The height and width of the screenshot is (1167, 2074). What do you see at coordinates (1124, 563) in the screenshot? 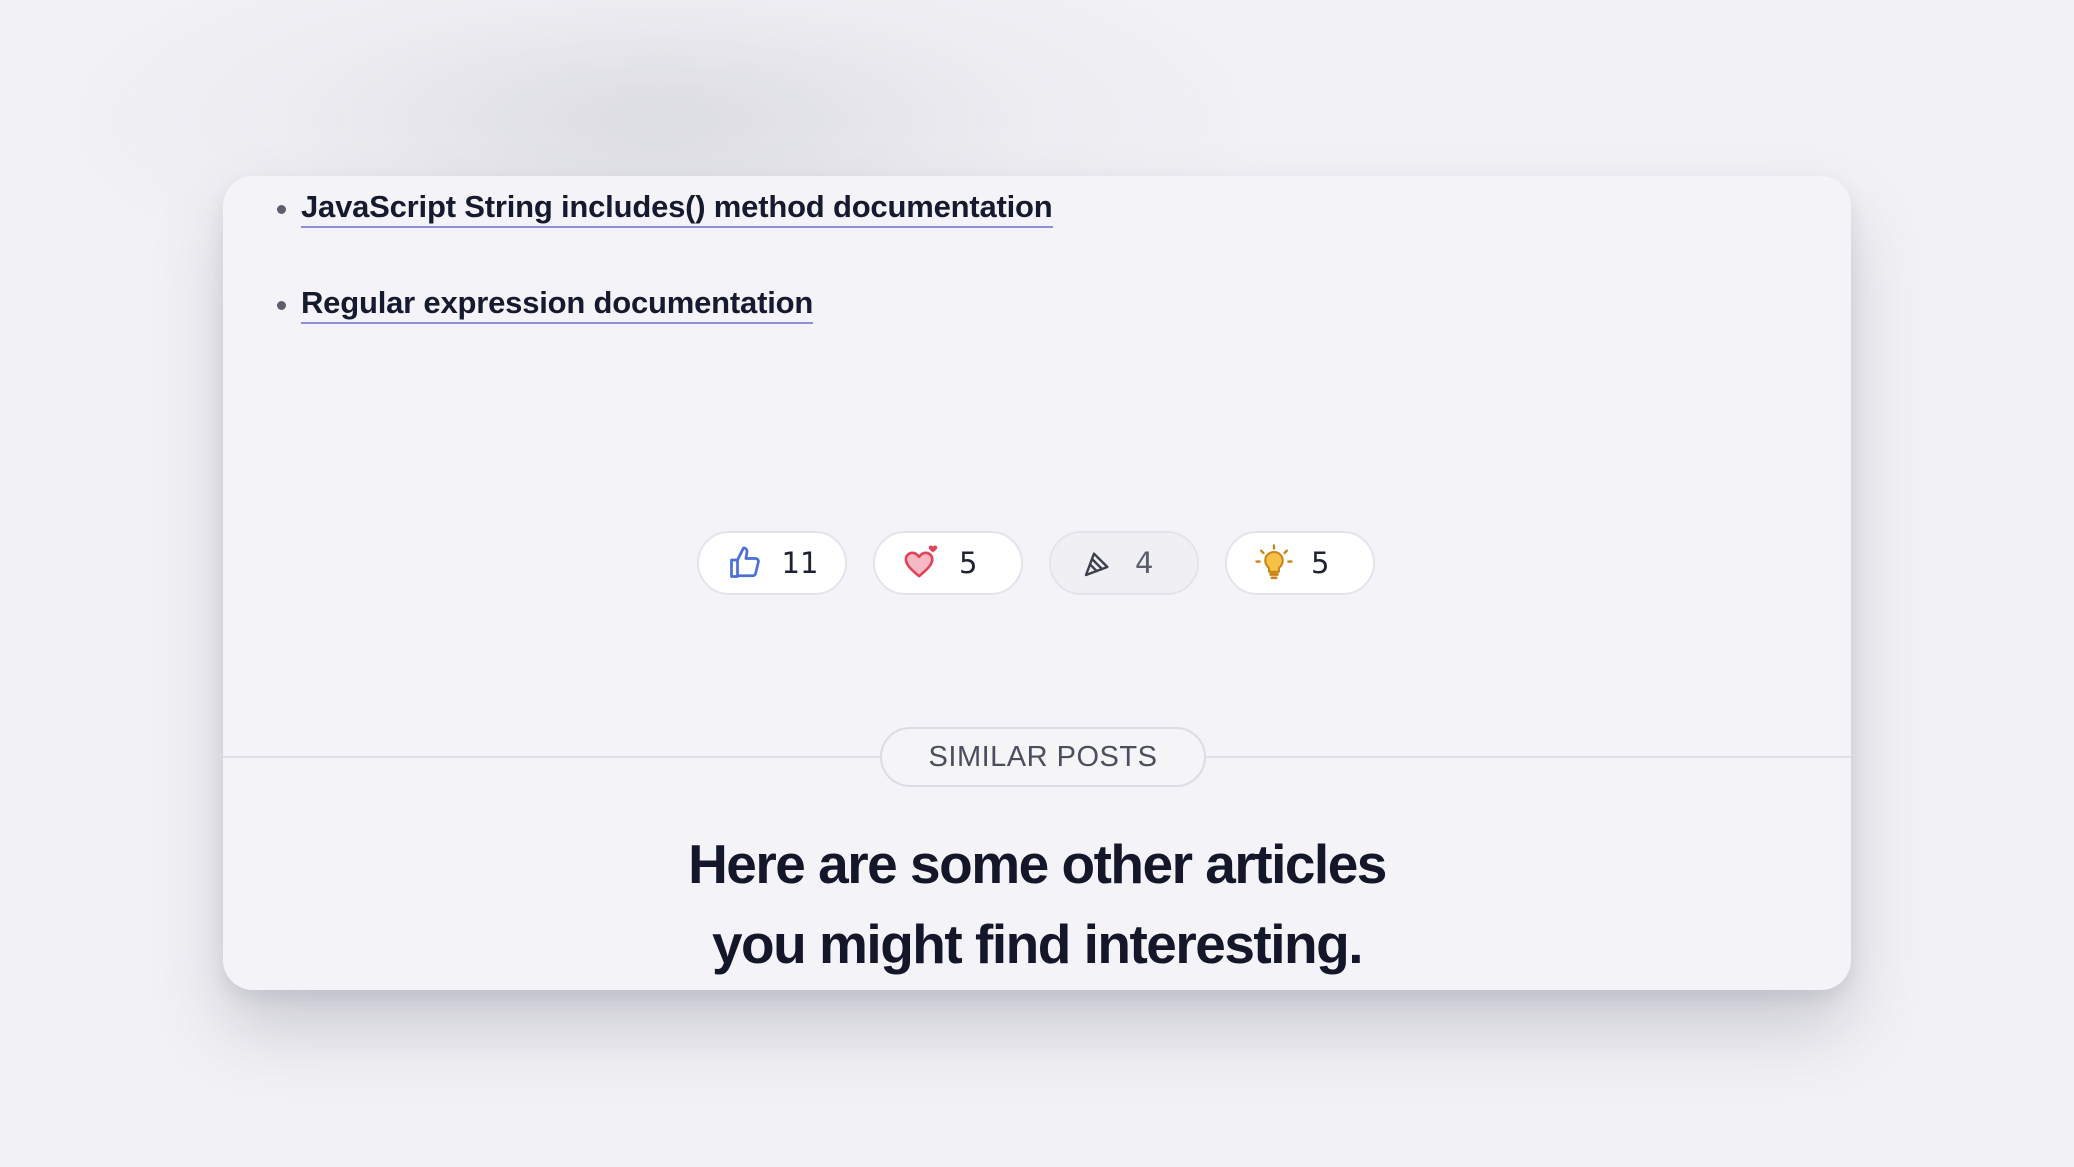
I see `reaction-celebrate-button: 4` at bounding box center [1124, 563].